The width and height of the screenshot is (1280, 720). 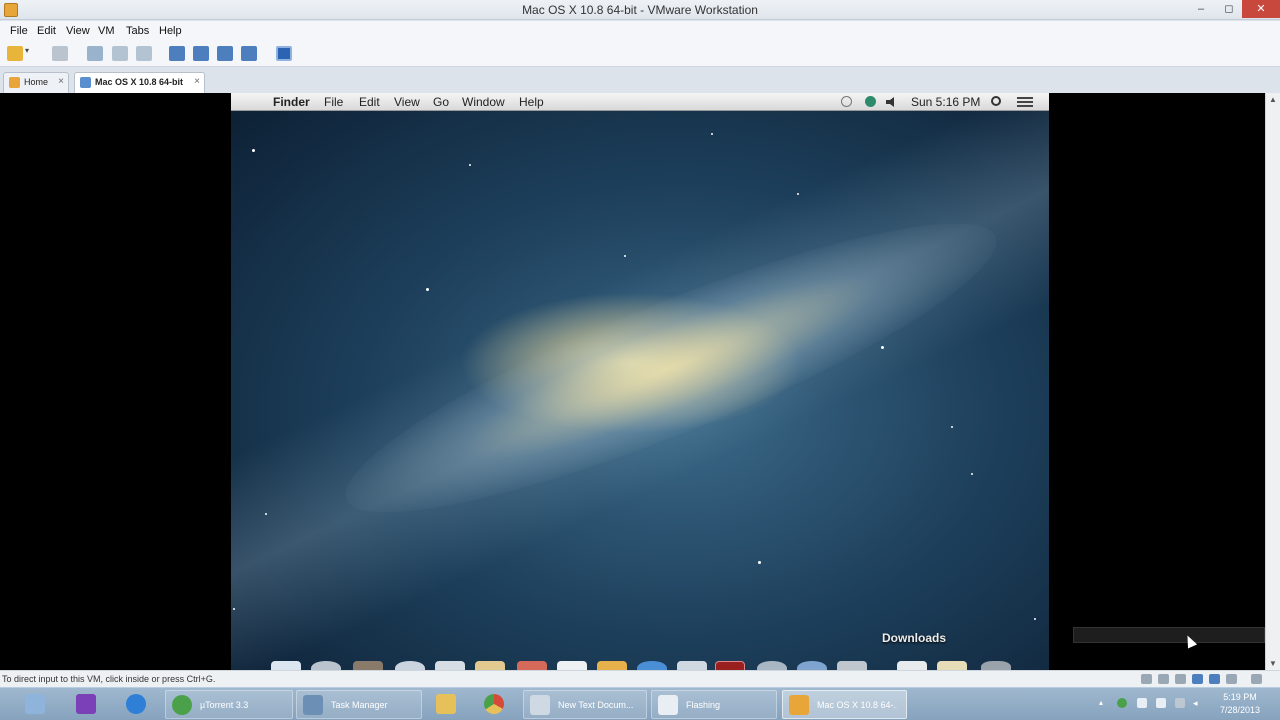 What do you see at coordinates (61, 81) in the screenshot?
I see `tab-home-close-icon: ×` at bounding box center [61, 81].